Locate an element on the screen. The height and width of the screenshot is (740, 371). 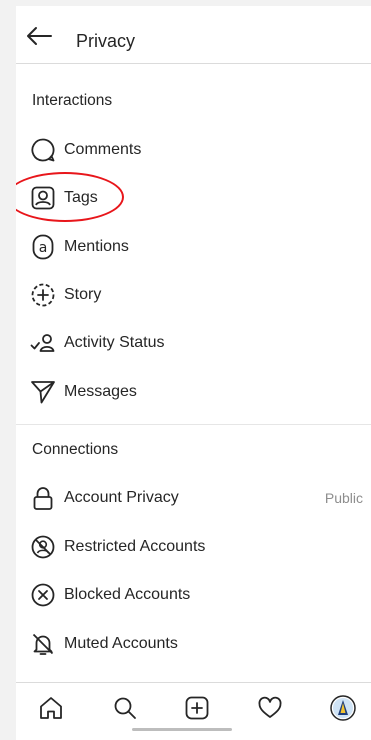
activity-heart-icon is located at coordinates (270, 708).